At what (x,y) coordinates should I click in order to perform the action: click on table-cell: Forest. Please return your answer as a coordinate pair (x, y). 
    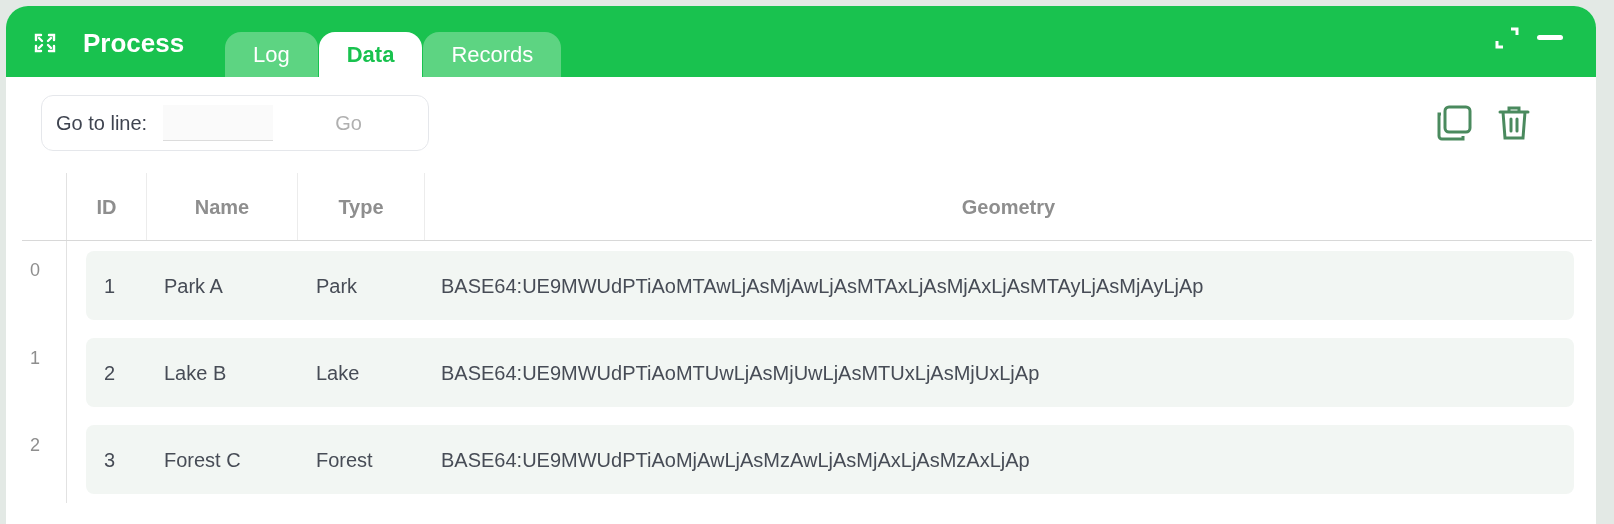
    Looking at the image, I should click on (344, 459).